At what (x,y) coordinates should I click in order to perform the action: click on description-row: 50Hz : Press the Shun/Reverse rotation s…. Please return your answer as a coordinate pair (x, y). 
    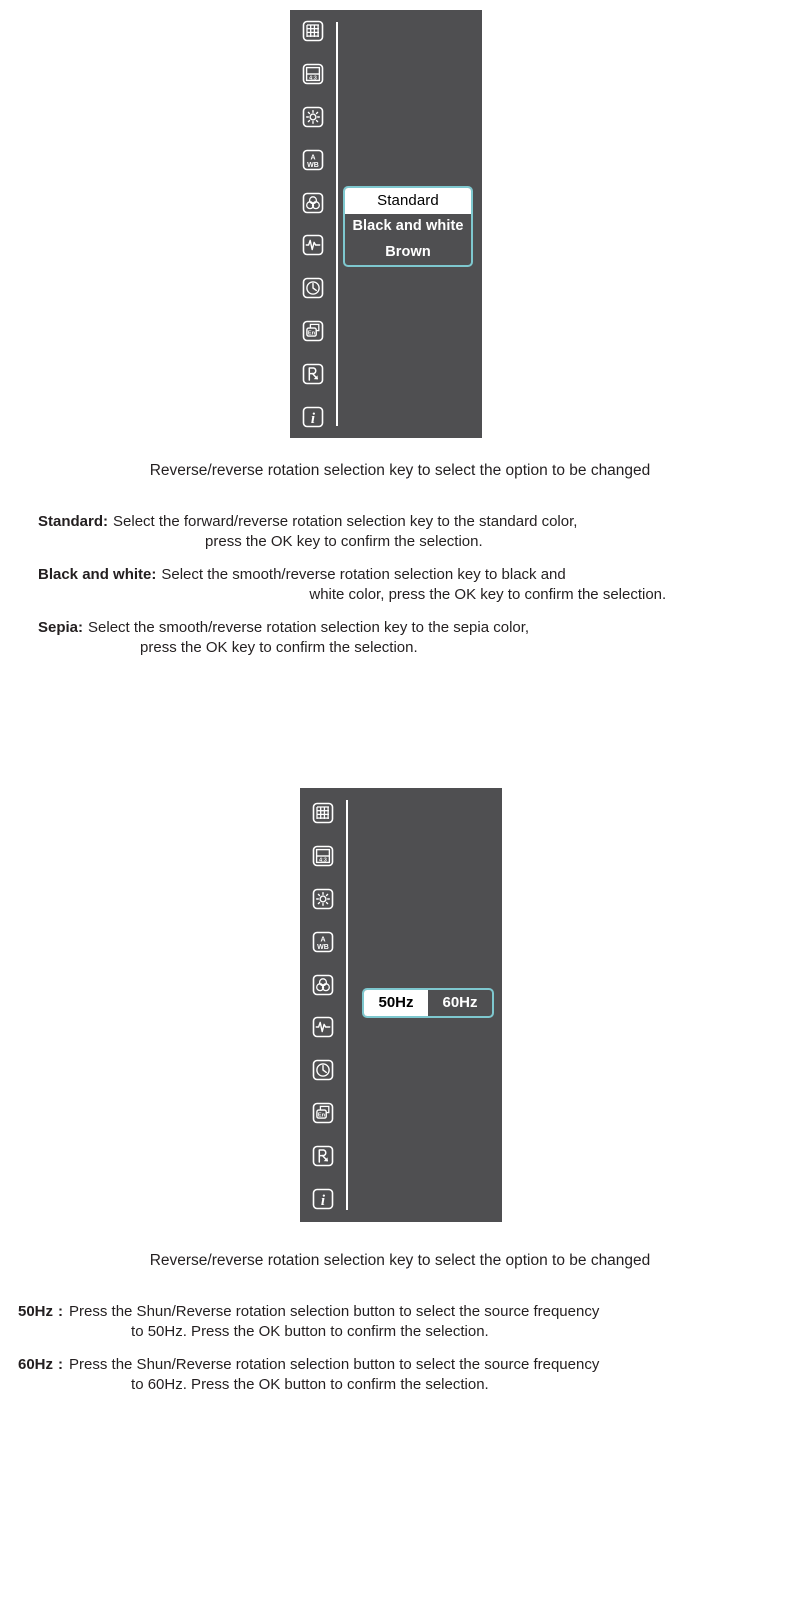
    Looking at the image, I should click on (404, 1322).